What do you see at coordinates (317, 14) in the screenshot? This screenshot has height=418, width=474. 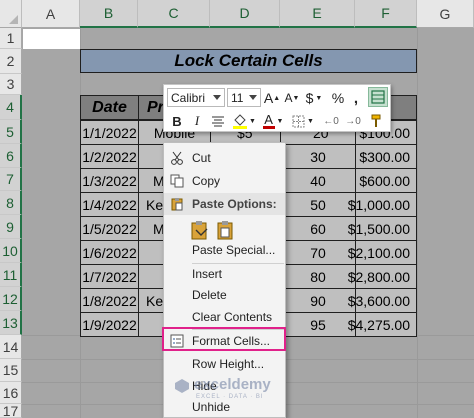 I see `column-header-e: E` at bounding box center [317, 14].